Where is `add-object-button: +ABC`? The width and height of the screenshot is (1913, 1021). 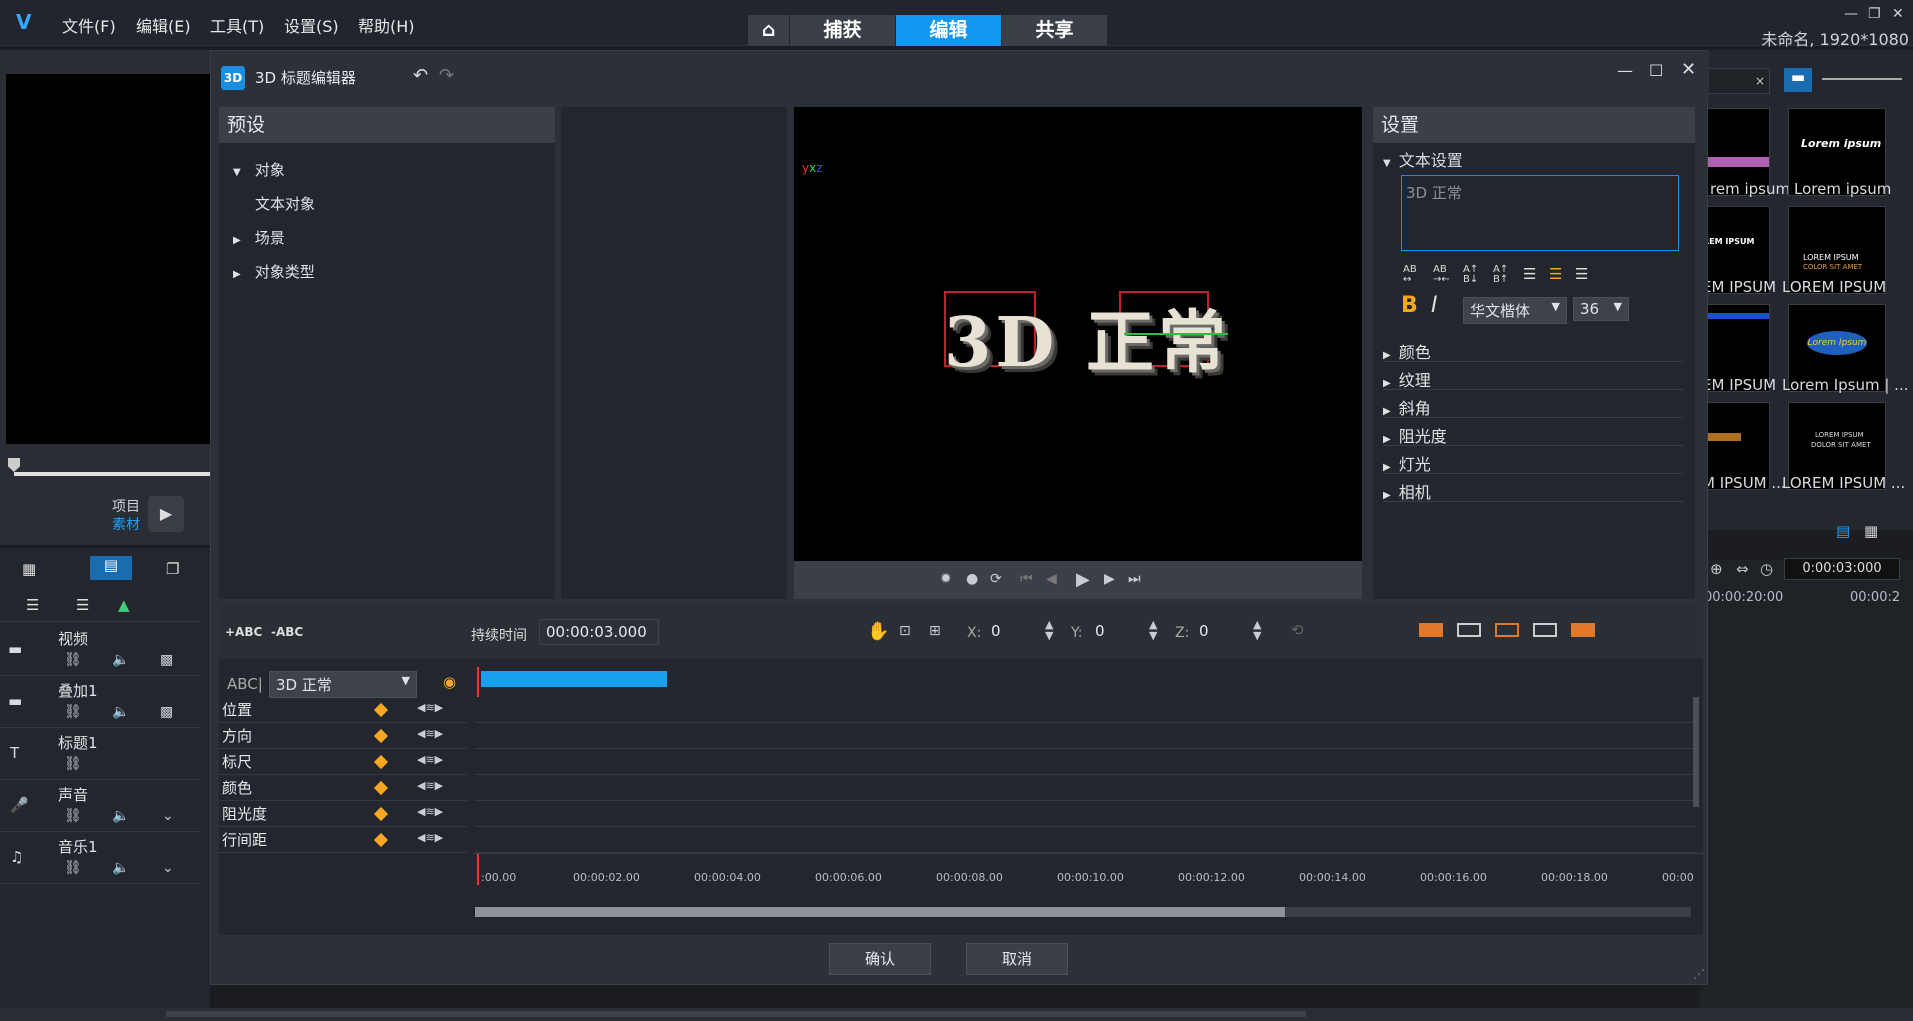 add-object-button: +ABC is located at coordinates (243, 632).